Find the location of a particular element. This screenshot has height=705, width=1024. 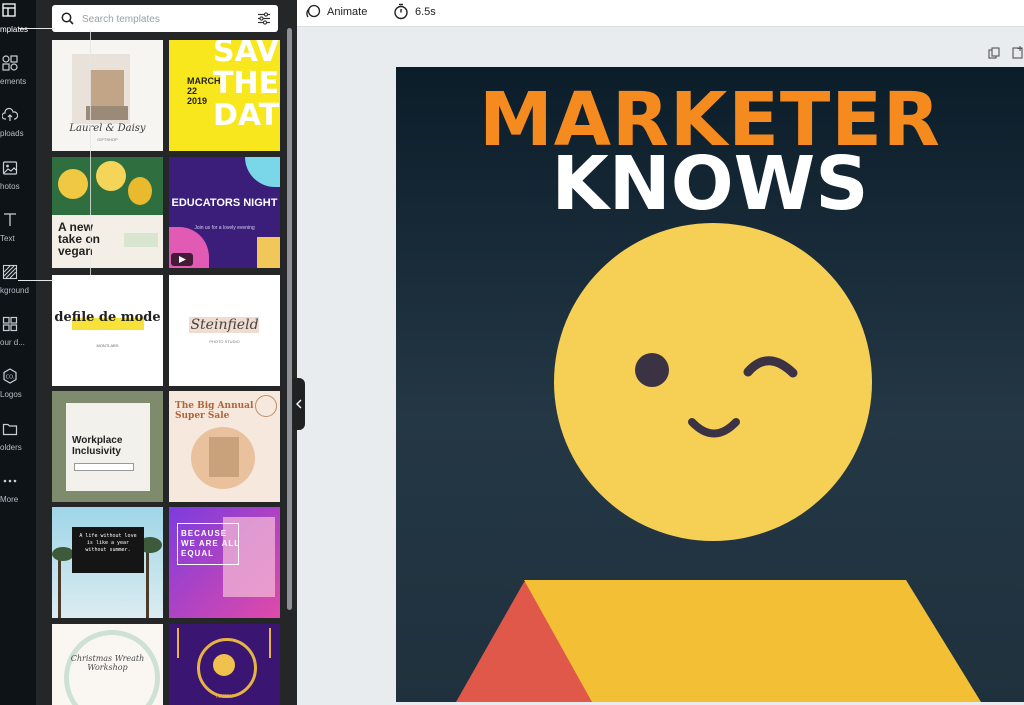

editor-toolbar: Animate 6.5s is located at coordinates (660, 13).